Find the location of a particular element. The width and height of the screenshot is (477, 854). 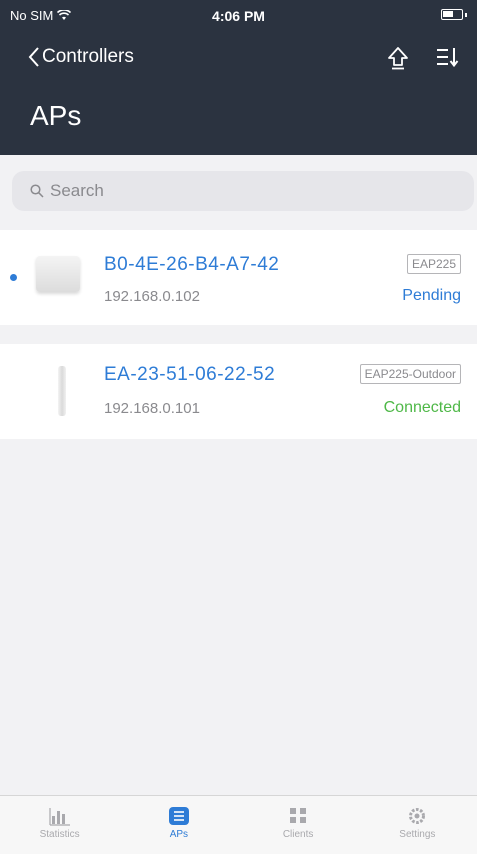

list-icon is located at coordinates (178, 816).